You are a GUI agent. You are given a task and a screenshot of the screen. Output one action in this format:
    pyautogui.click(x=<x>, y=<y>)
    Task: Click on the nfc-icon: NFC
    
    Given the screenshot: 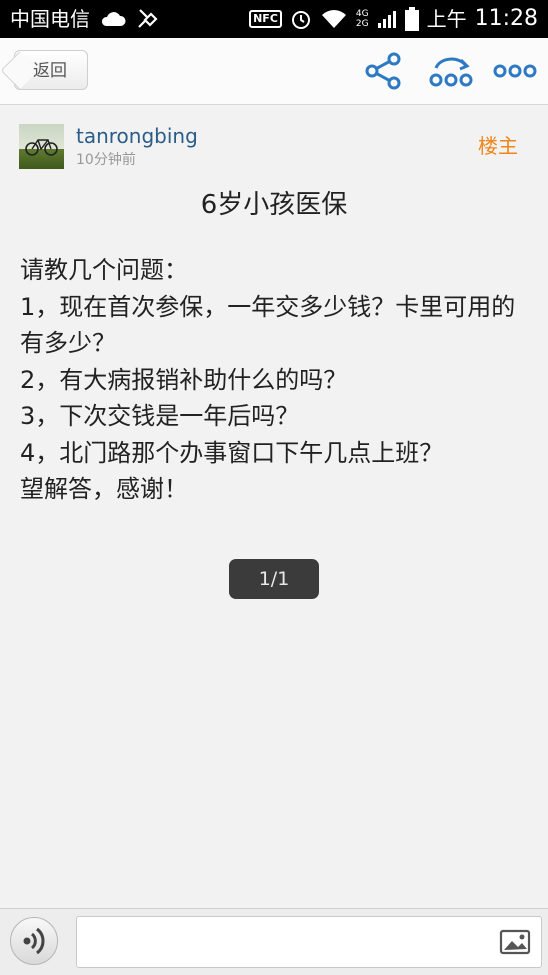 What is the action you would take?
    pyautogui.click(x=265, y=19)
    